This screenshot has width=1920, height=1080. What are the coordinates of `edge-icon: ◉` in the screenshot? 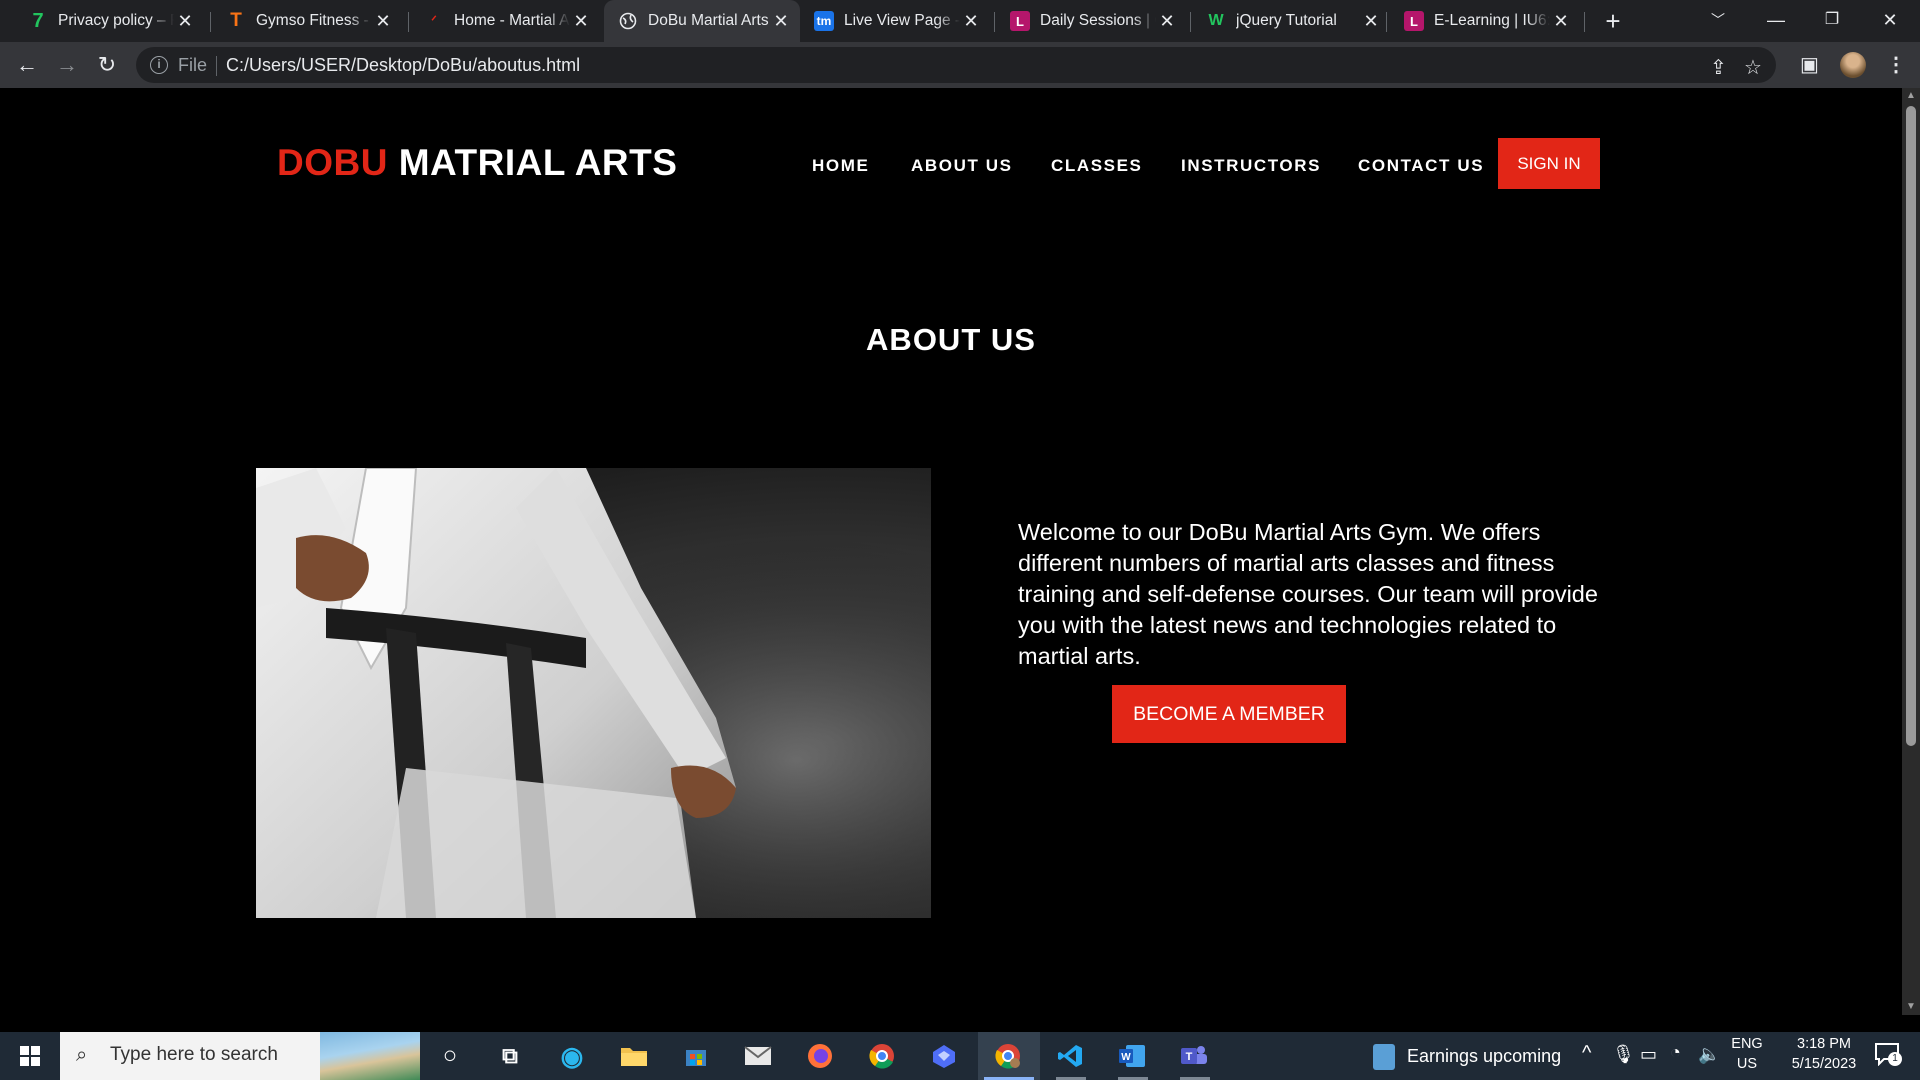 It's located at (572, 1056).